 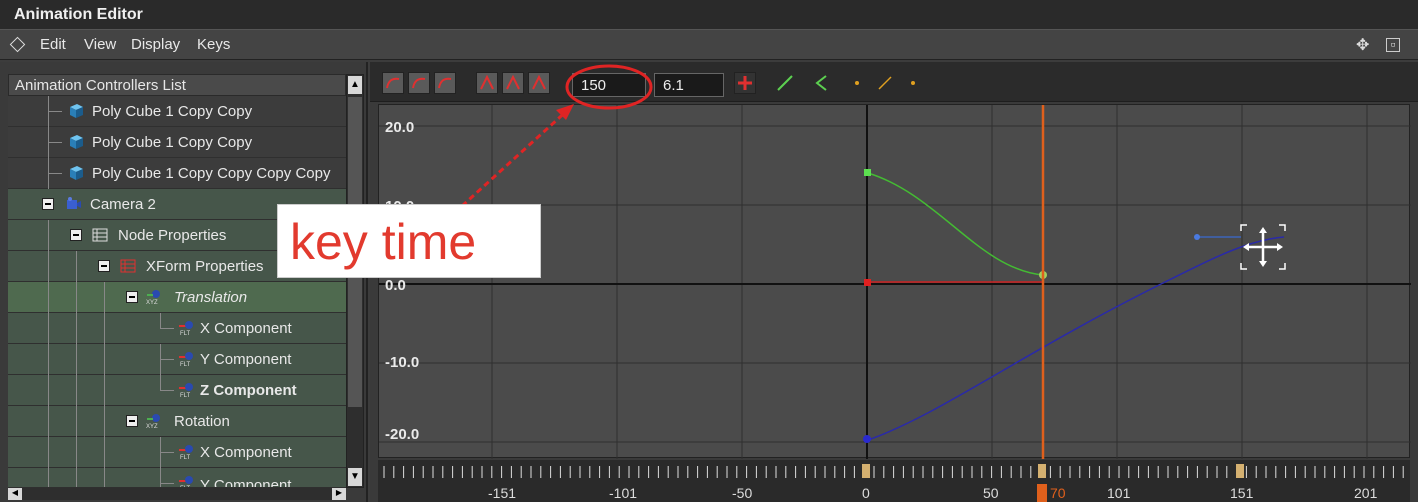 I want to click on annotation-arrow, so click(x=516, y=157).